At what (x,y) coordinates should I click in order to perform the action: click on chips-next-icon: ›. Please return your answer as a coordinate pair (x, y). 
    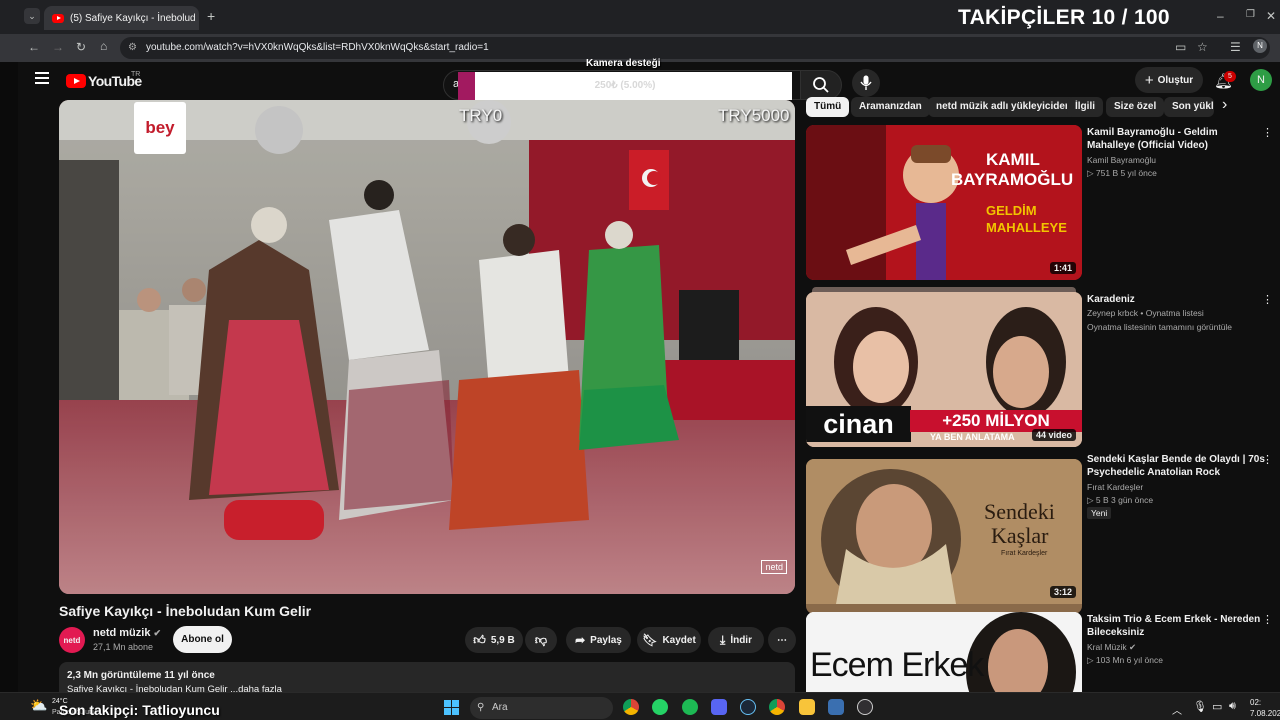
    Looking at the image, I should click on (1224, 105).